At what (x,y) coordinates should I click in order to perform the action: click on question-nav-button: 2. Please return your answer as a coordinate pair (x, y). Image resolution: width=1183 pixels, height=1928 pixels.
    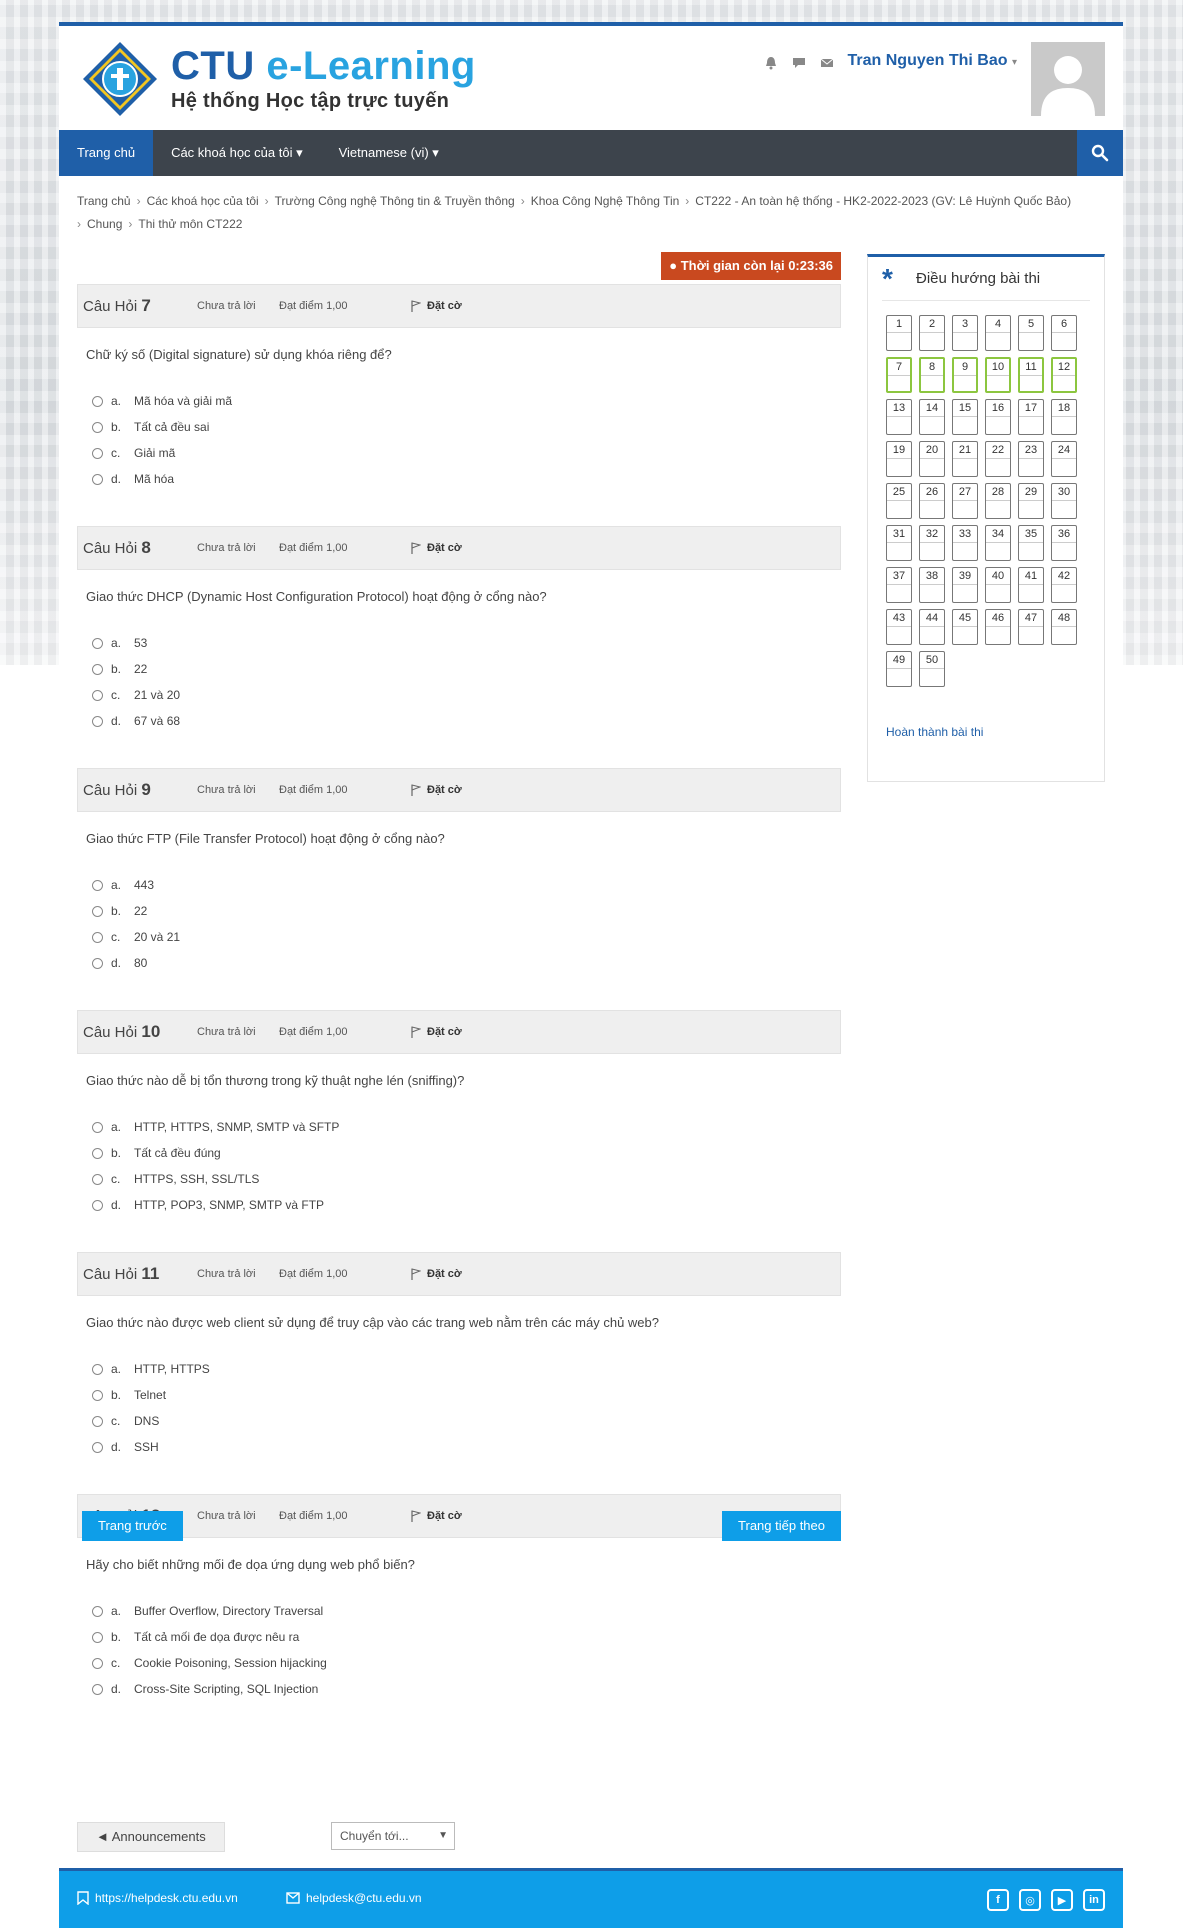
    Looking at the image, I should click on (932, 333).